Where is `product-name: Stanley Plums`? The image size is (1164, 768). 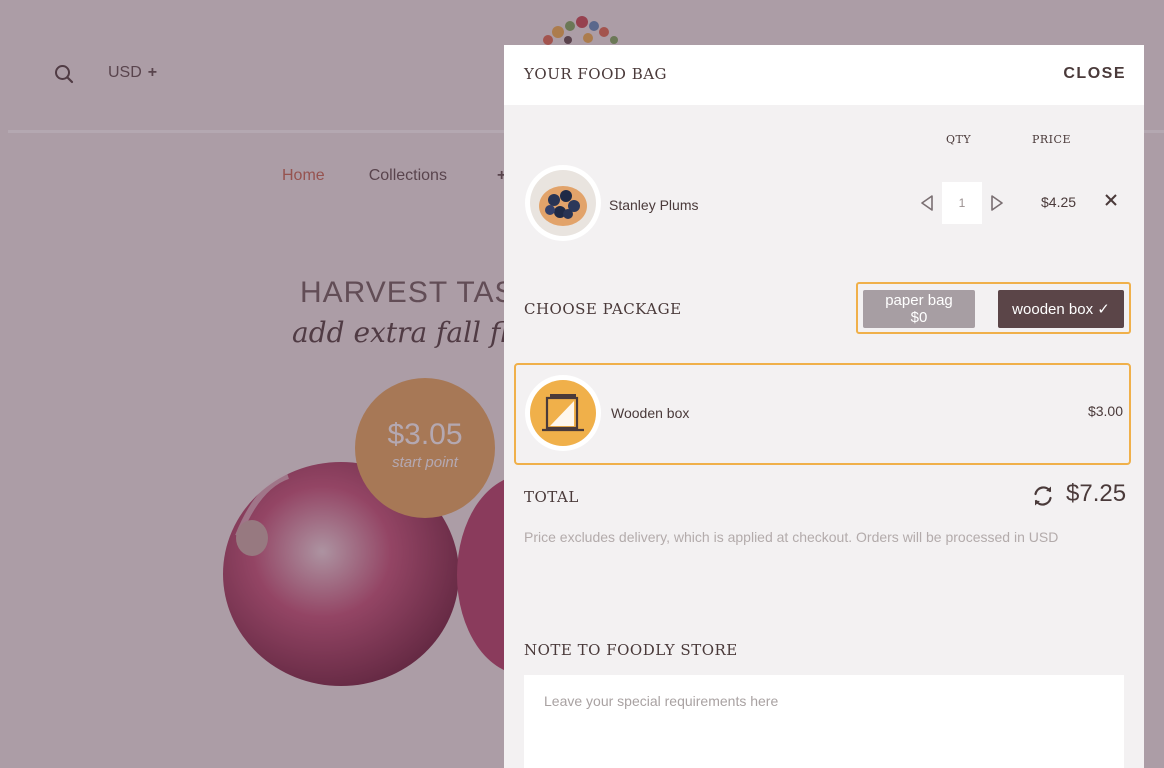
product-name: Stanley Plums is located at coordinates (653, 205).